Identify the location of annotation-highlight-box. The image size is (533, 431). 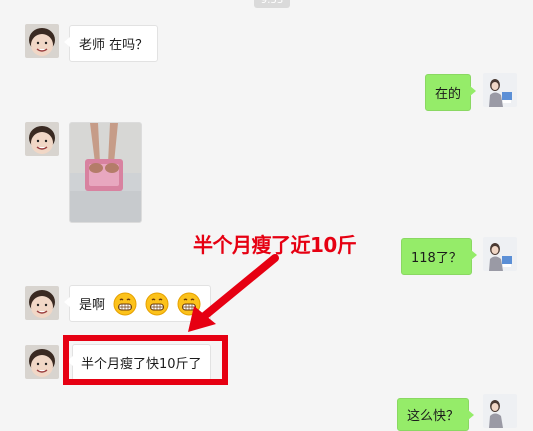
(145, 360).